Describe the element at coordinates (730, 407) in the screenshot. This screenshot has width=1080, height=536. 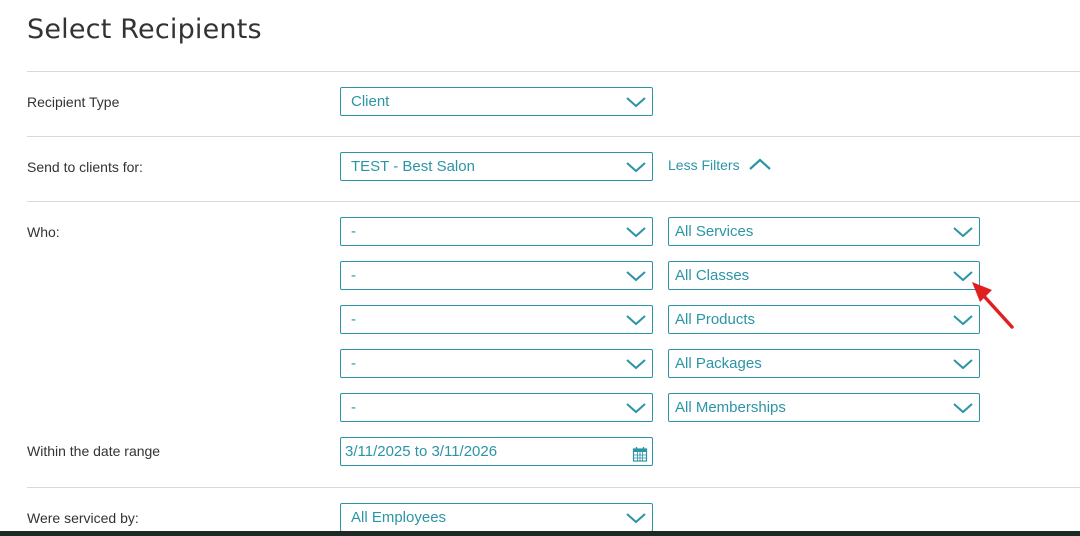
I see `memberships-value: All Memberships` at that location.